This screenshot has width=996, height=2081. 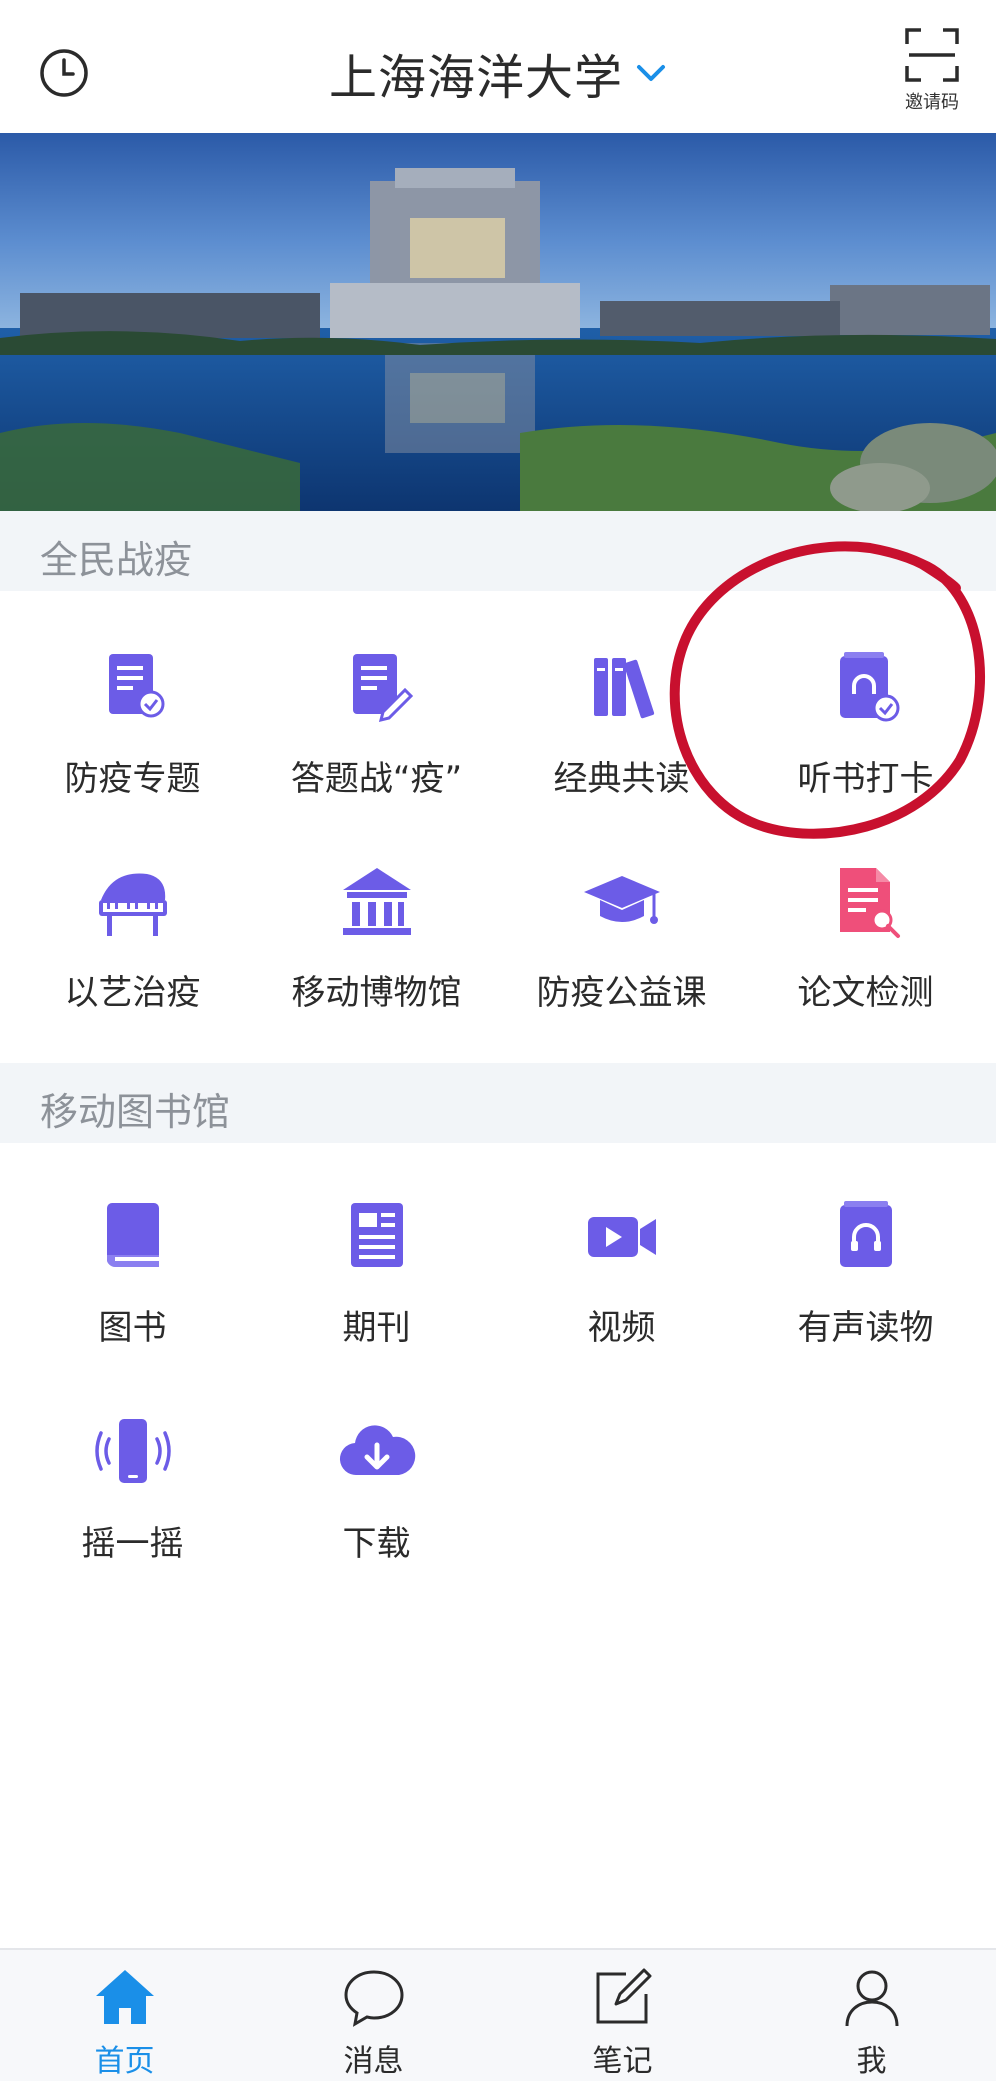 What do you see at coordinates (377, 902) in the screenshot?
I see `museum-icon` at bounding box center [377, 902].